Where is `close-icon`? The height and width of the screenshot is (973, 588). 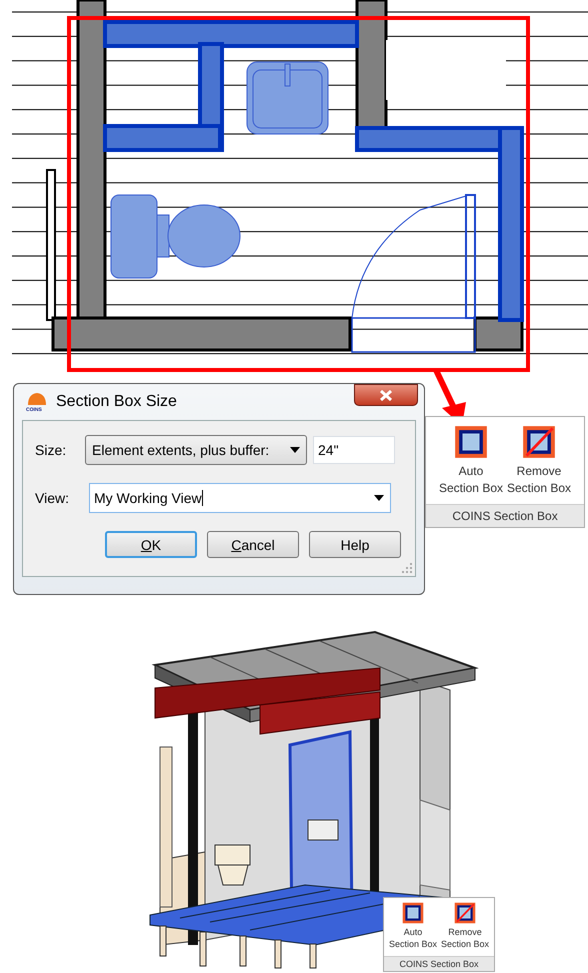 close-icon is located at coordinates (386, 395).